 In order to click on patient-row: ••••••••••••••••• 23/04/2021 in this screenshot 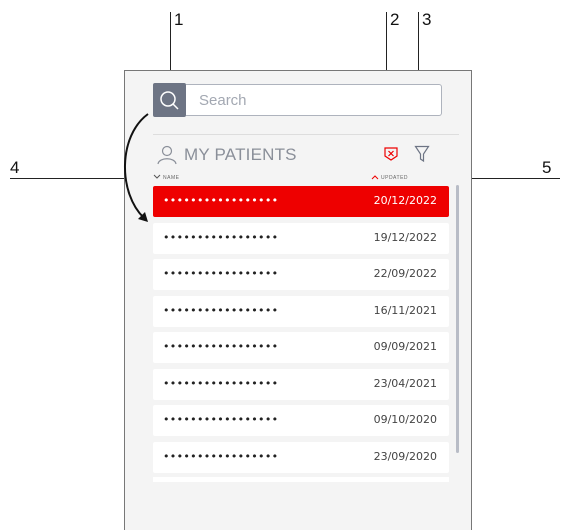, I will do `click(301, 384)`.